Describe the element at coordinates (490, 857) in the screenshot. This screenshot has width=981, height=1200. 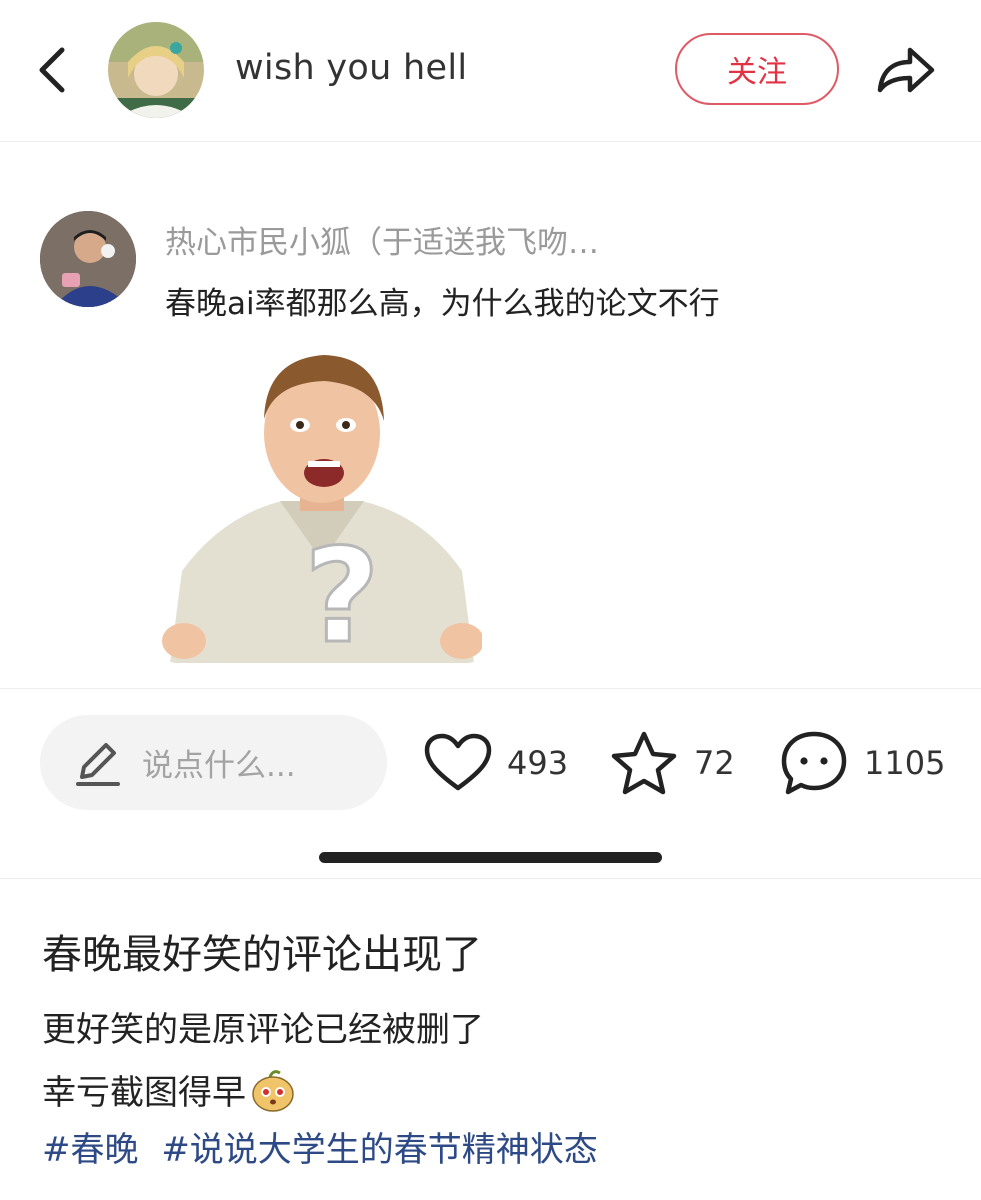
I see `home-indicator` at that location.